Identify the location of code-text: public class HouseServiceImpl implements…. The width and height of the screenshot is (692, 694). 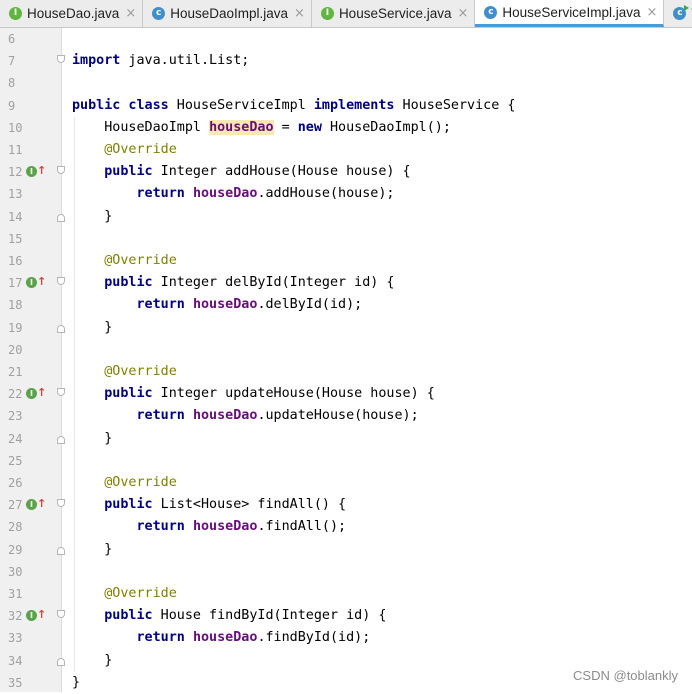
(293, 106).